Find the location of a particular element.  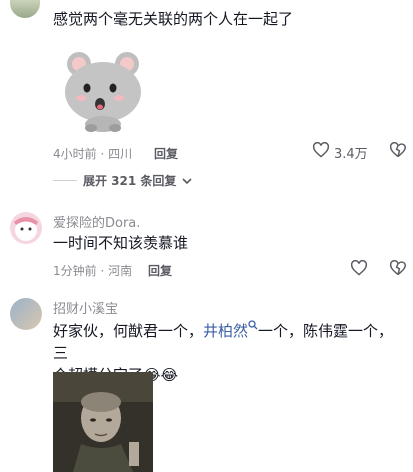

hamster-sticker is located at coordinates (103, 91).